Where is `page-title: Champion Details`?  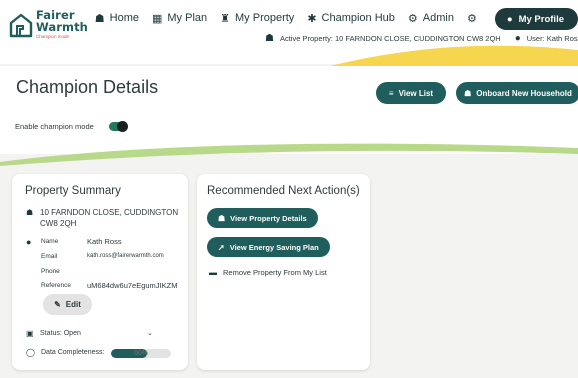 page-title: Champion Details is located at coordinates (87, 87).